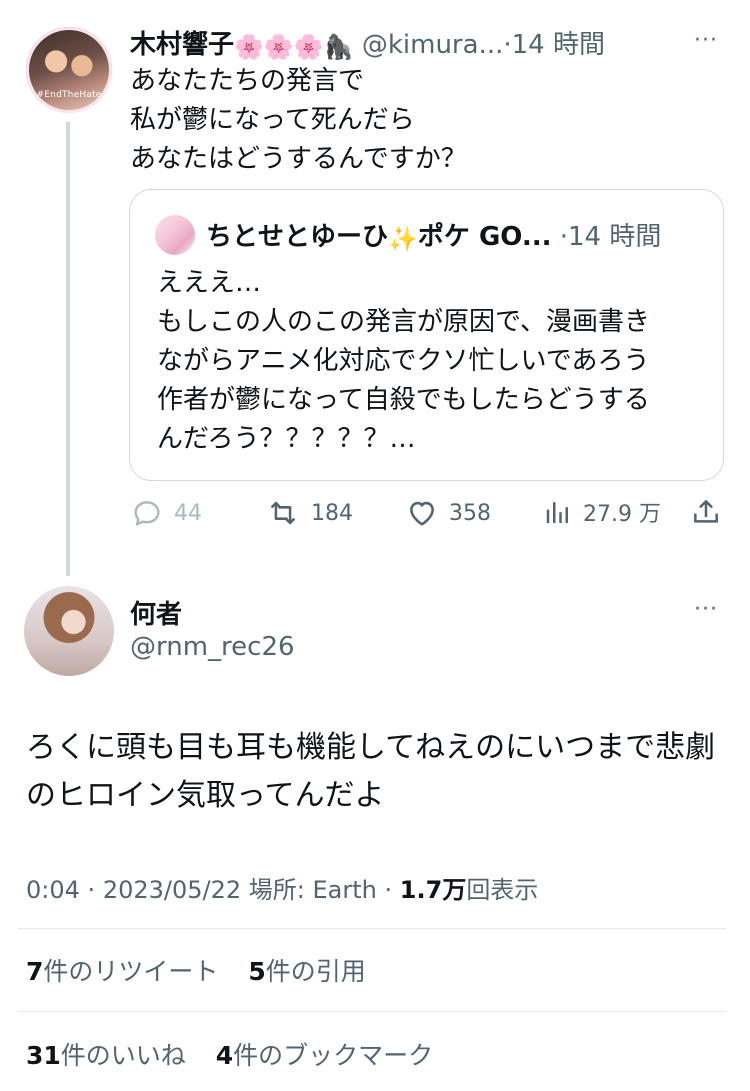 The image size is (750, 1091). Describe the element at coordinates (312, 890) in the screenshot. I see `location: 場所: Earth` at that location.